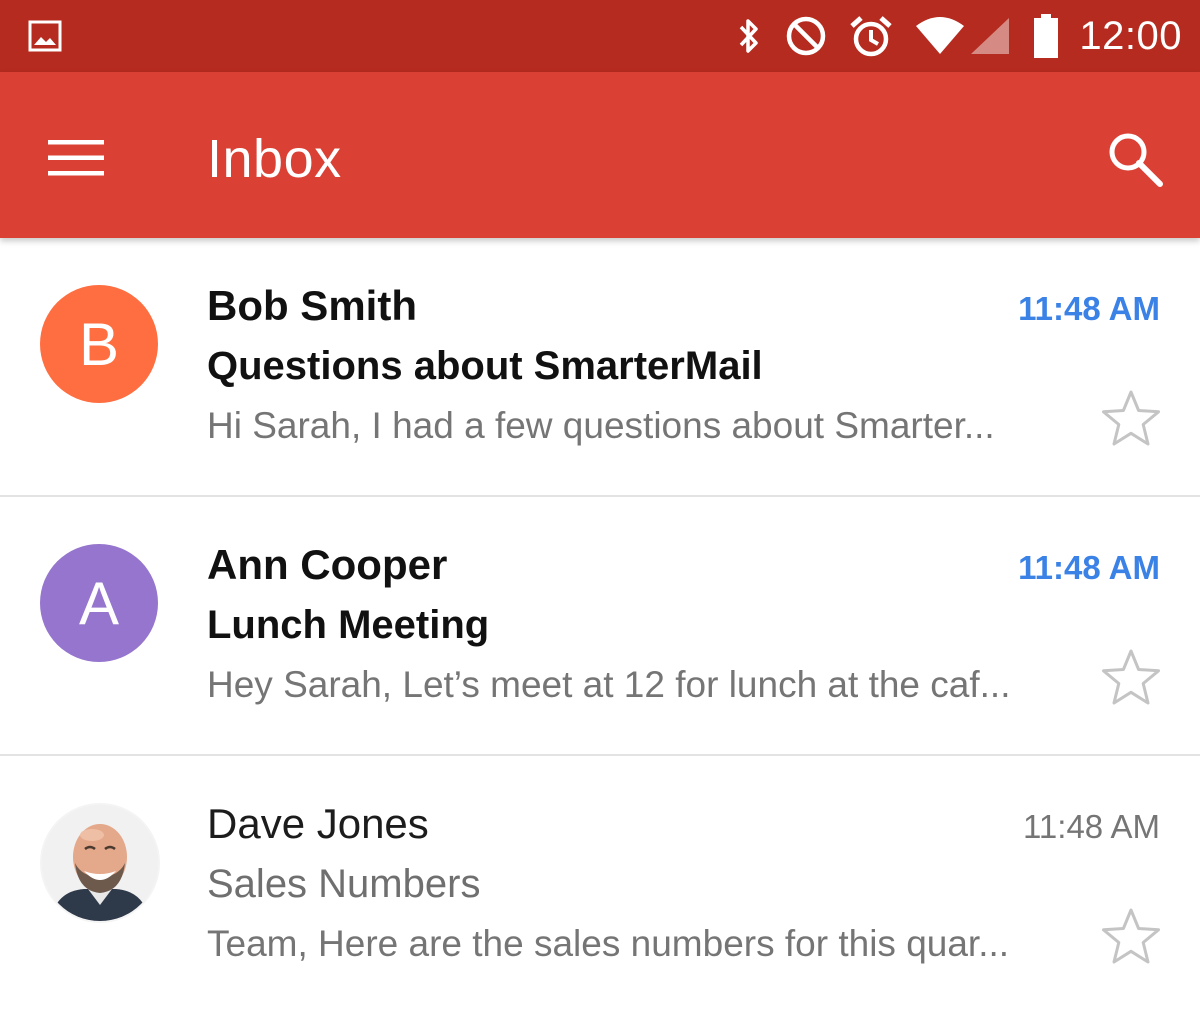  What do you see at coordinates (749, 36) in the screenshot?
I see `bluetooth-icon` at bounding box center [749, 36].